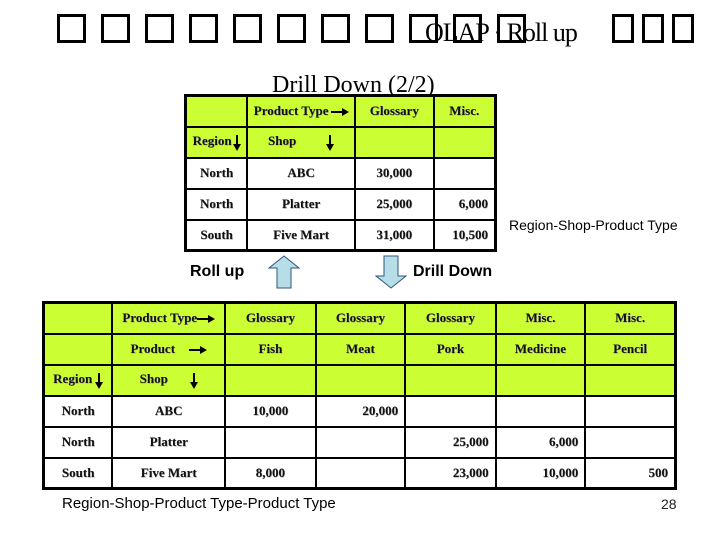  What do you see at coordinates (450, 349) in the screenshot?
I see `header-cell: Pork` at bounding box center [450, 349].